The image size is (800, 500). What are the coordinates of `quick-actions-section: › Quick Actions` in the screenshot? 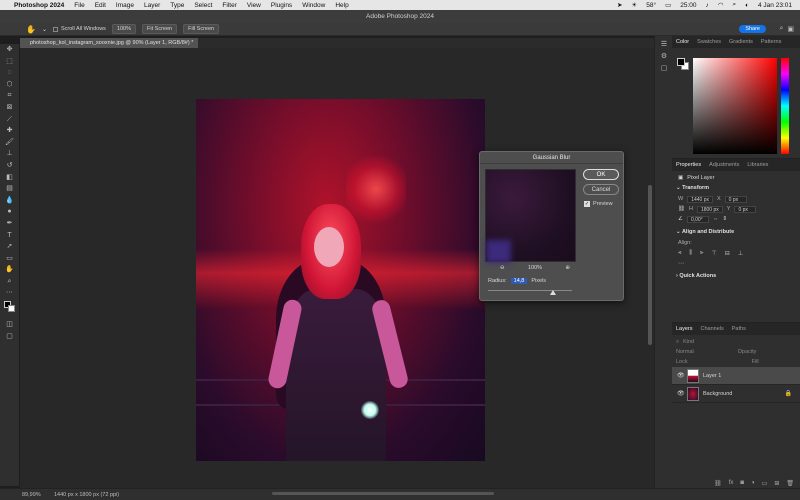 It's located at (736, 276).